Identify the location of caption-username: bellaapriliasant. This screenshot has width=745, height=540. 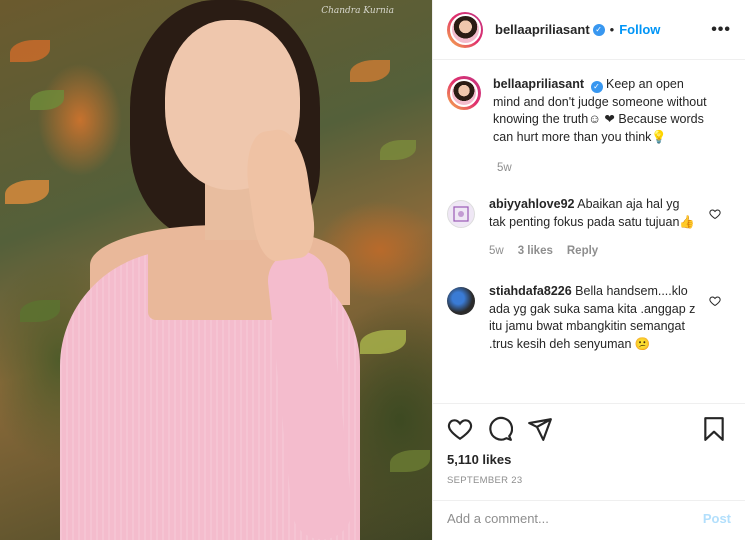
(538, 84).